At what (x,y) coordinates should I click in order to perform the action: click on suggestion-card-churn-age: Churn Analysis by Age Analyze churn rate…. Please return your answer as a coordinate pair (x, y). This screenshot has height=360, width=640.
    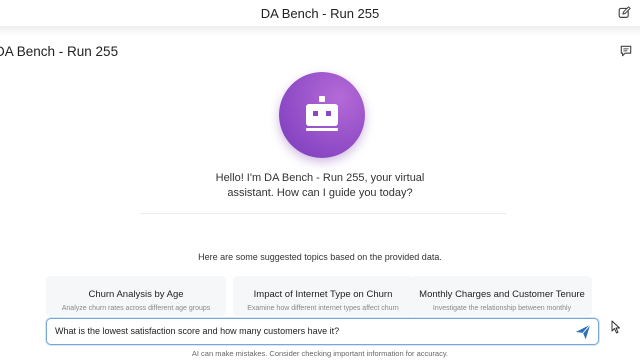
    Looking at the image, I should click on (136, 296).